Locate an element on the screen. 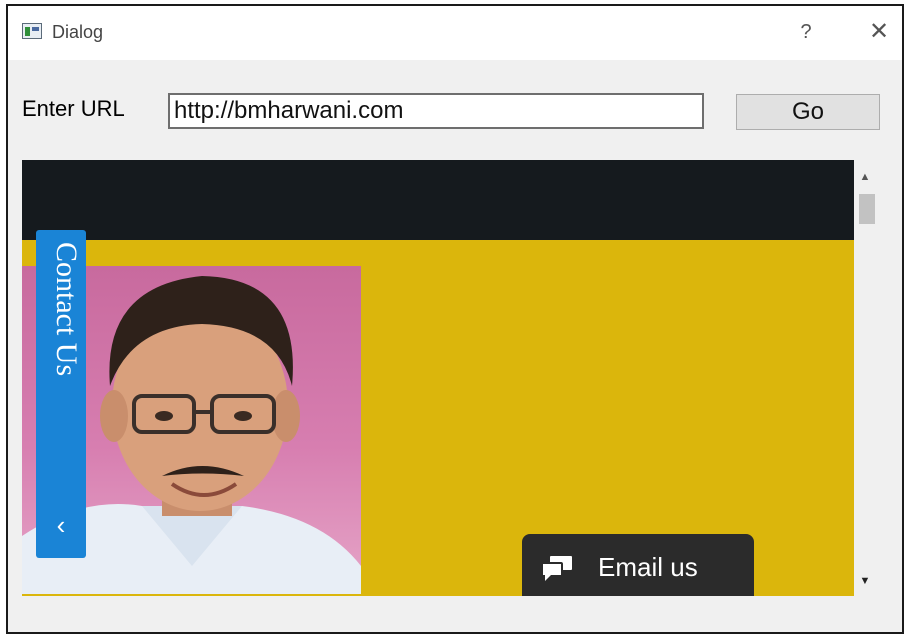 This screenshot has width=908, height=638. url-label: Enter URL is located at coordinates (73, 108).